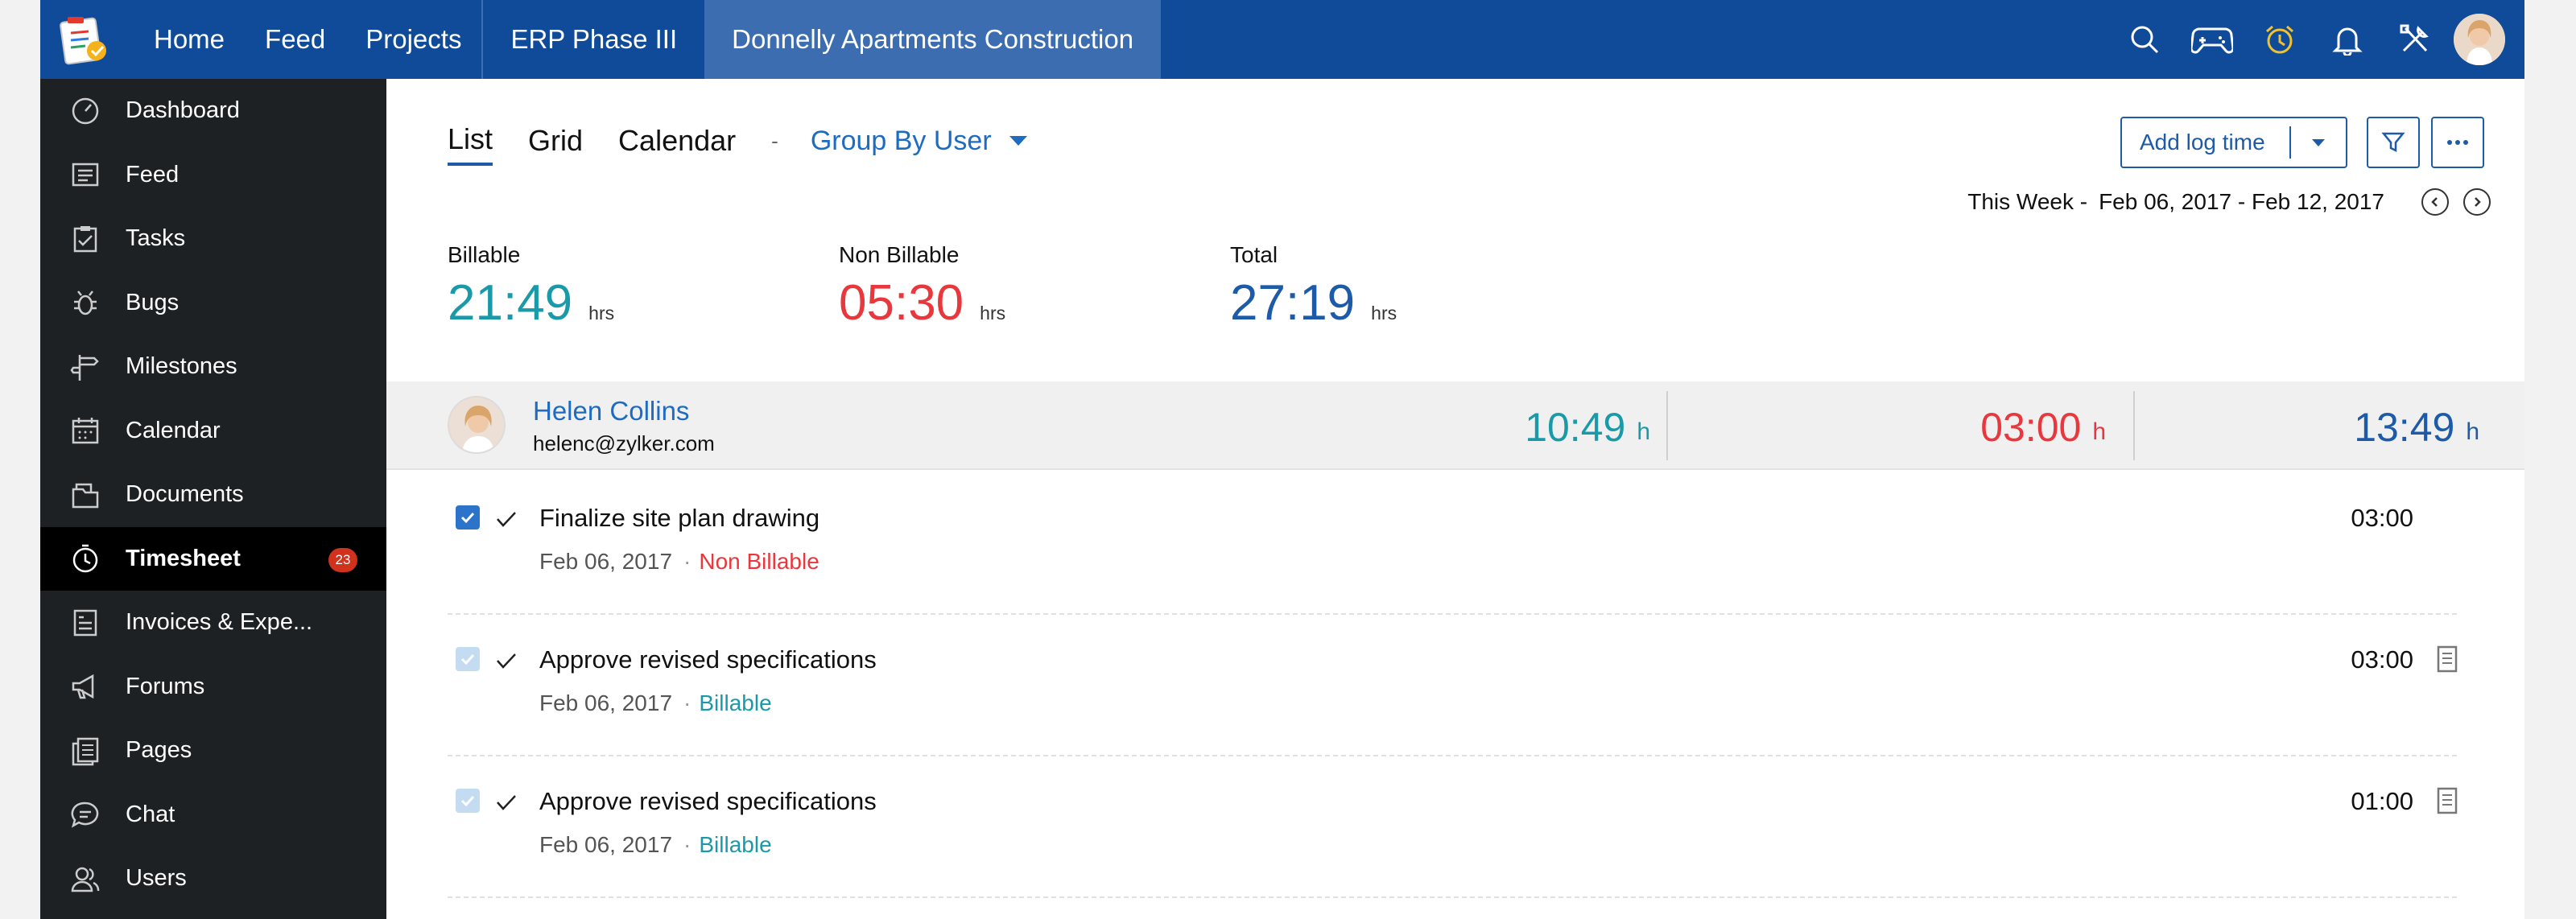 This screenshot has width=2576, height=919. I want to click on entry-billing-status: Non Billable, so click(759, 561).